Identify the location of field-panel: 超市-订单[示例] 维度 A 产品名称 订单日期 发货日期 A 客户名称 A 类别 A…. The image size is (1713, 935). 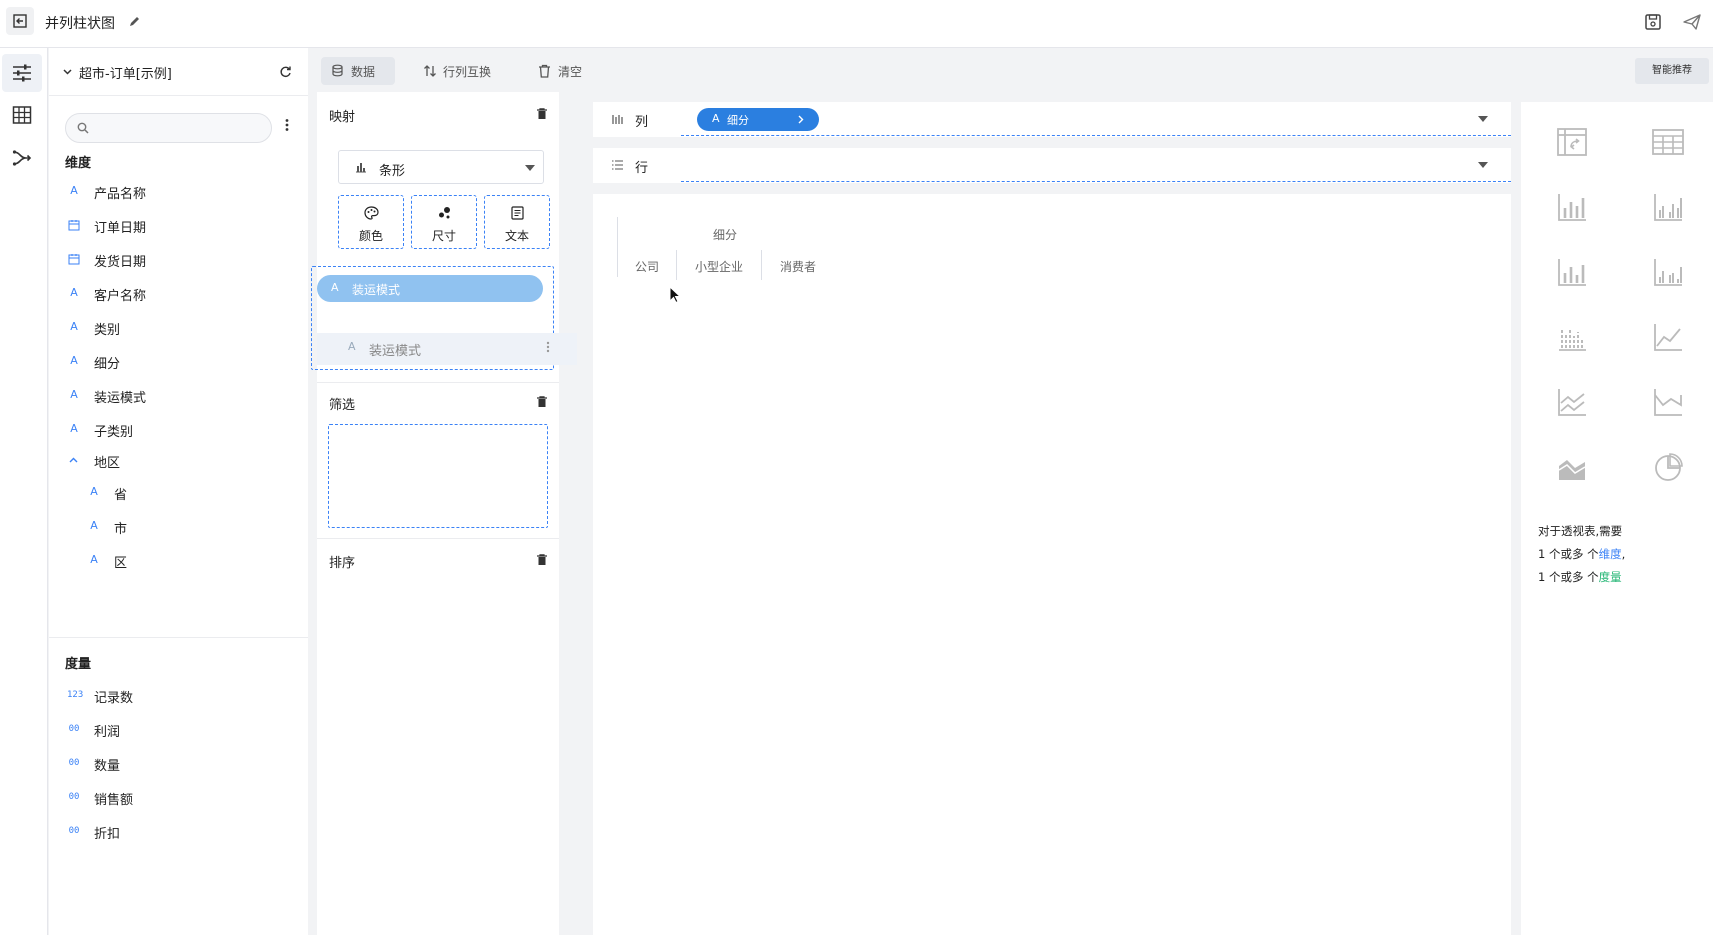
(178, 491).